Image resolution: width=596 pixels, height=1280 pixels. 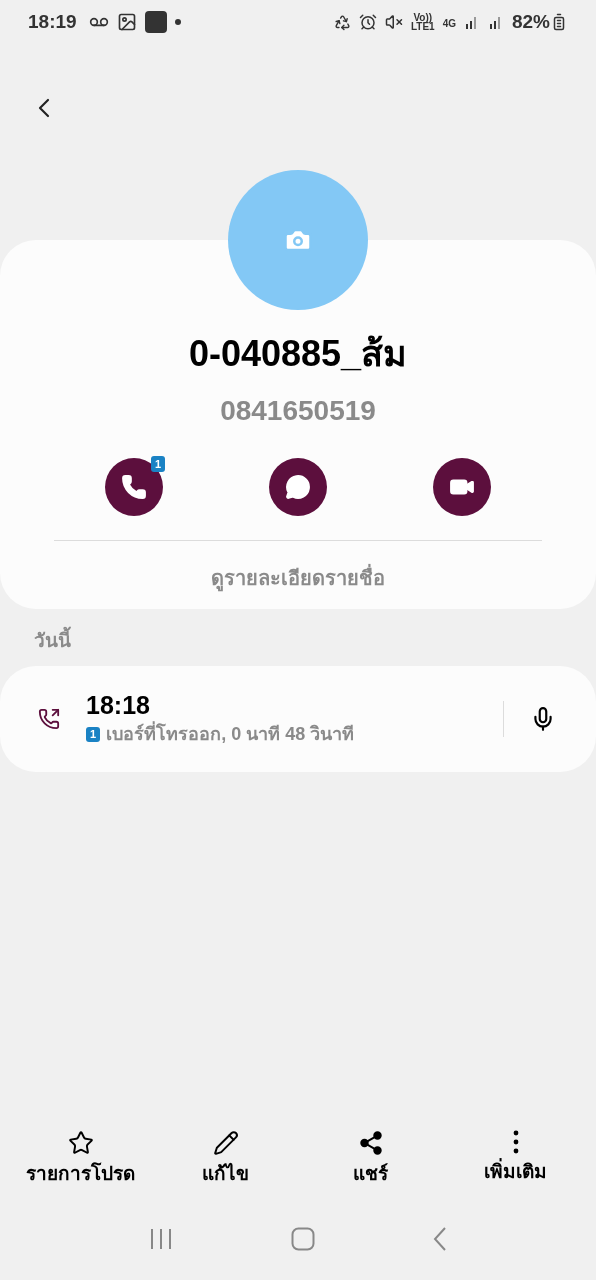 I want to click on status-time: 18:19, so click(x=52, y=21).